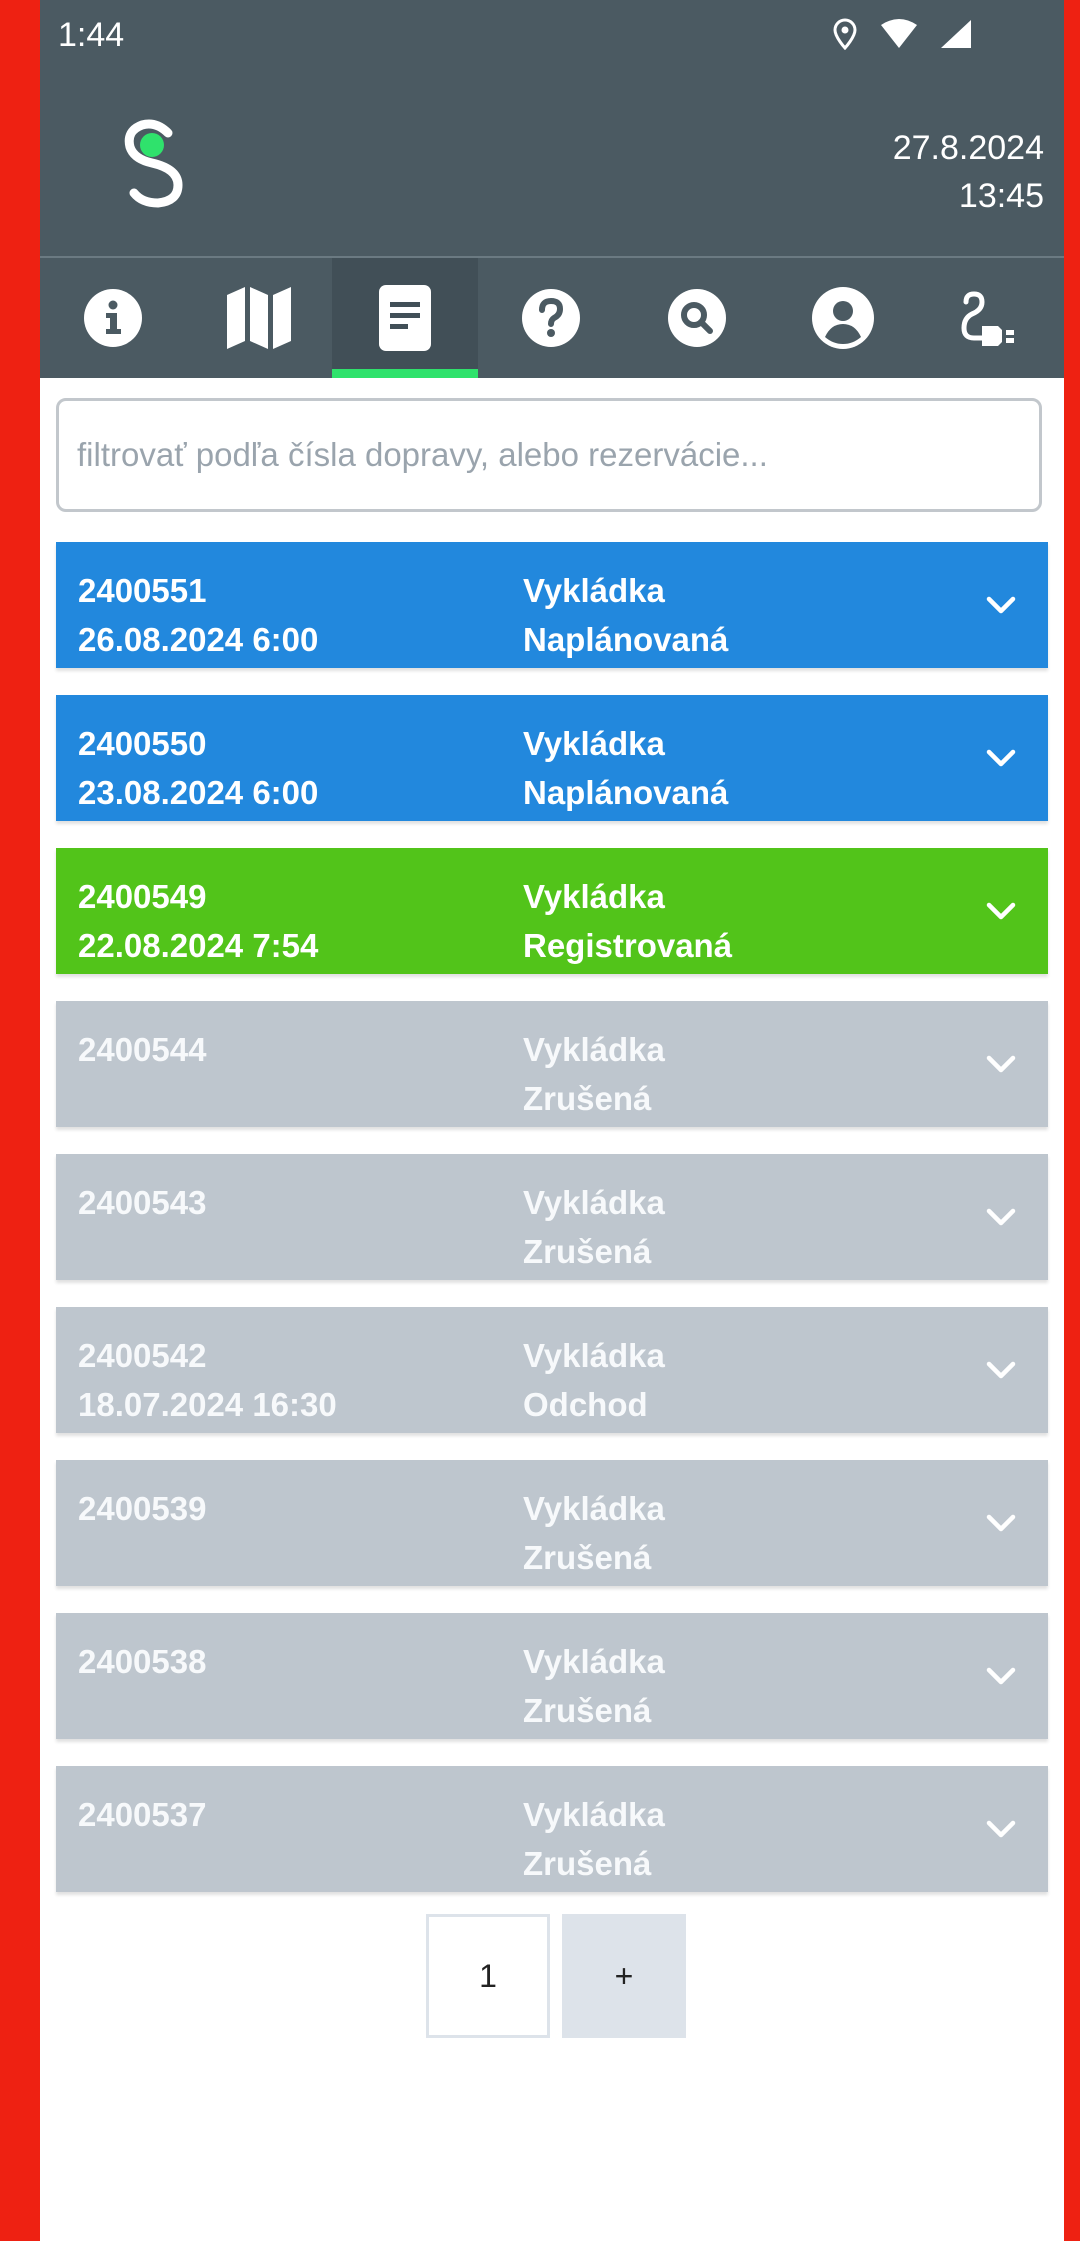  I want to click on transport-status: Odchod, so click(585, 1404).